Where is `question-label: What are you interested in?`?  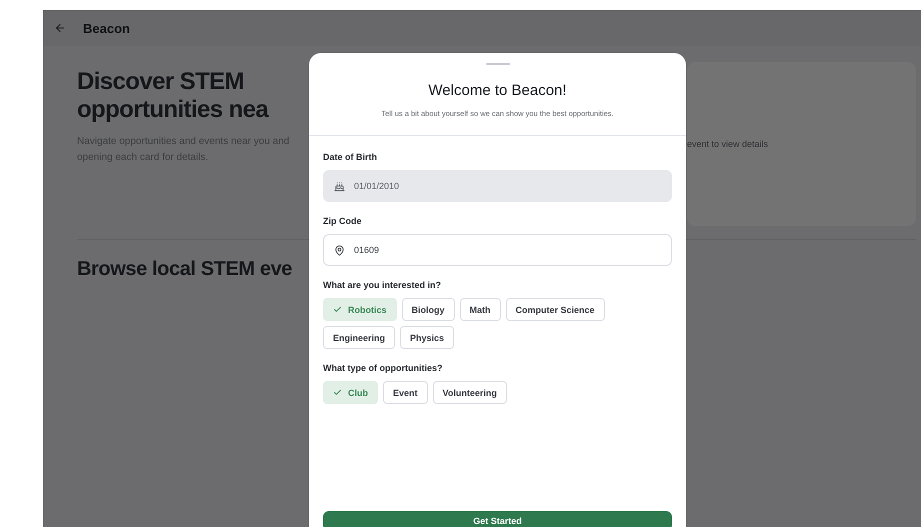 question-label: What are you interested in? is located at coordinates (382, 285).